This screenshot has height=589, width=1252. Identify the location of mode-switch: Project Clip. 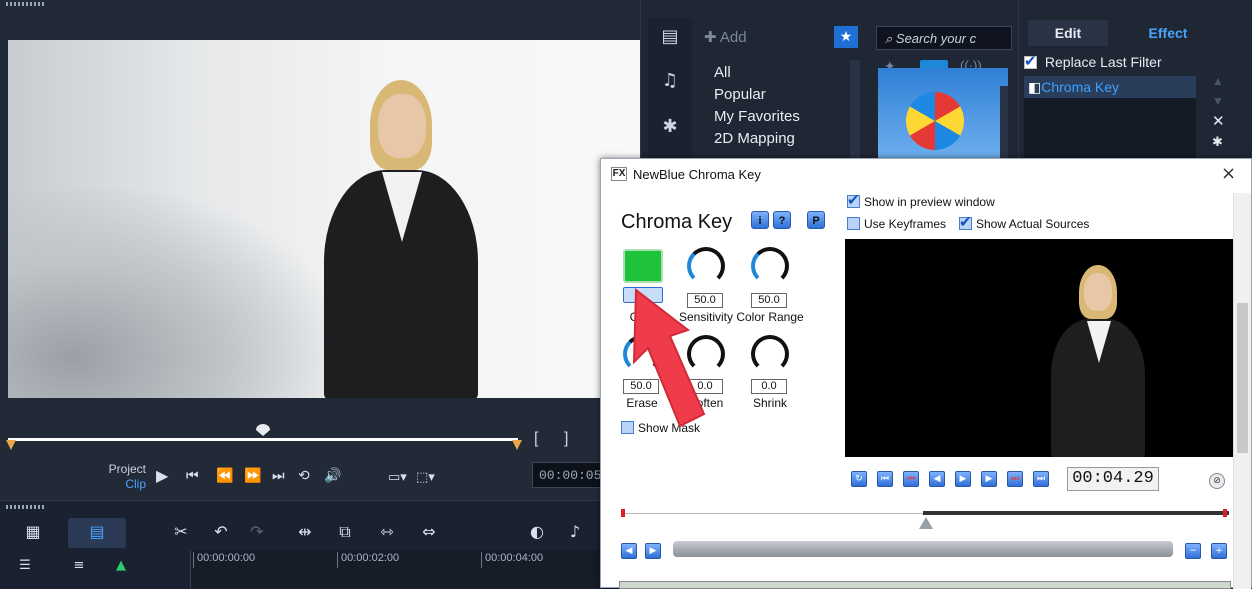
(103, 477).